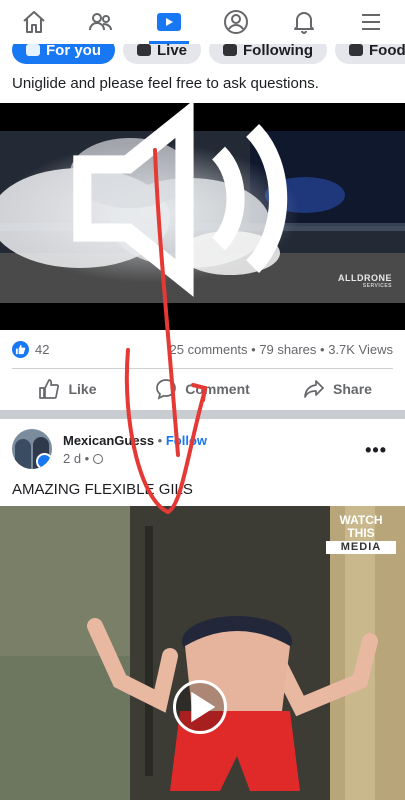 The height and width of the screenshot is (800, 405). What do you see at coordinates (108, 440) in the screenshot?
I see `author-name: MexicanGuess` at bounding box center [108, 440].